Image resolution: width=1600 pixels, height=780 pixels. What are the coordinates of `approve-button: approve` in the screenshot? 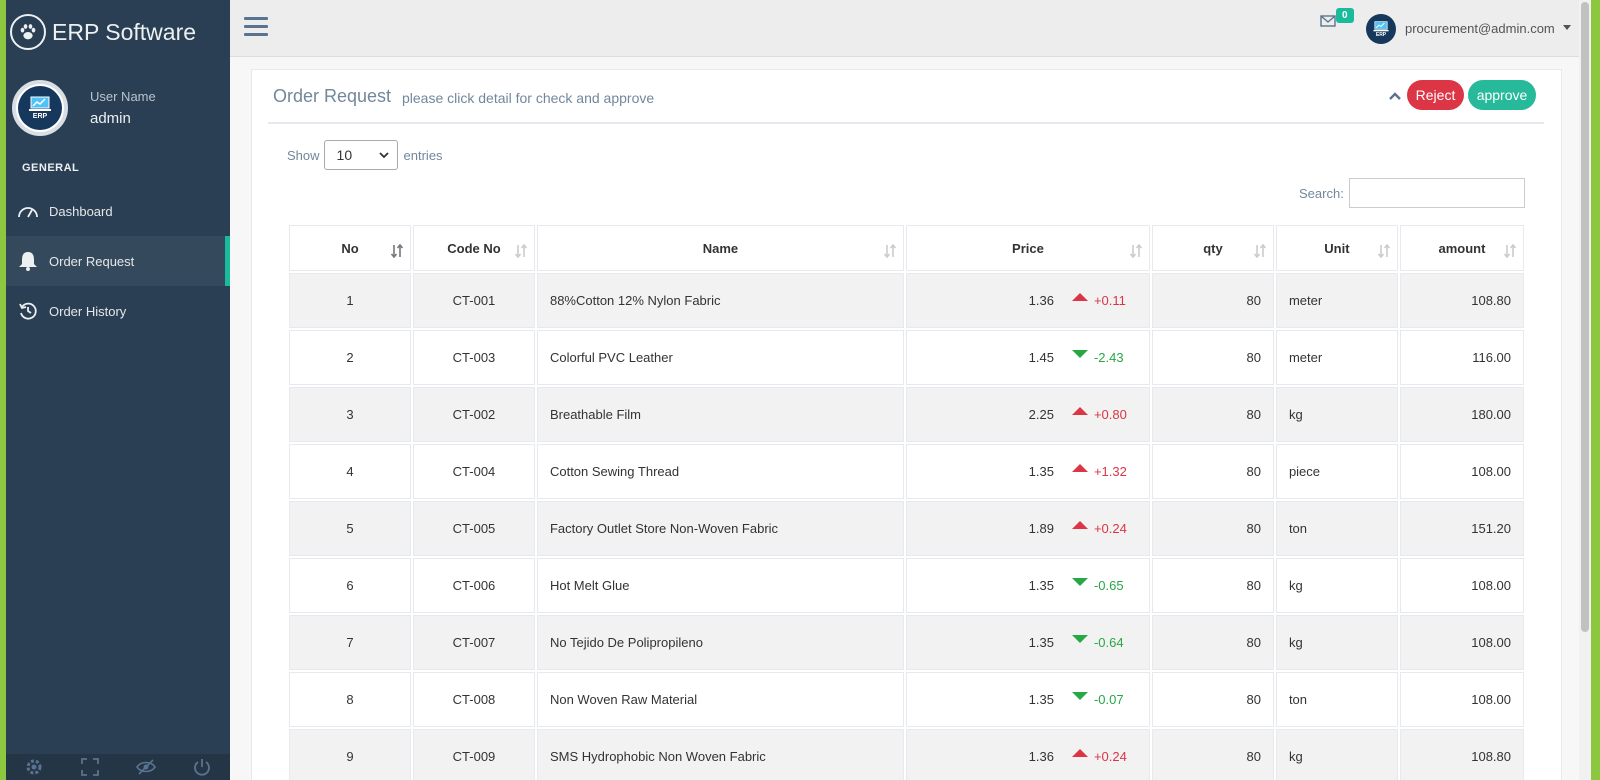 It's located at (1502, 95).